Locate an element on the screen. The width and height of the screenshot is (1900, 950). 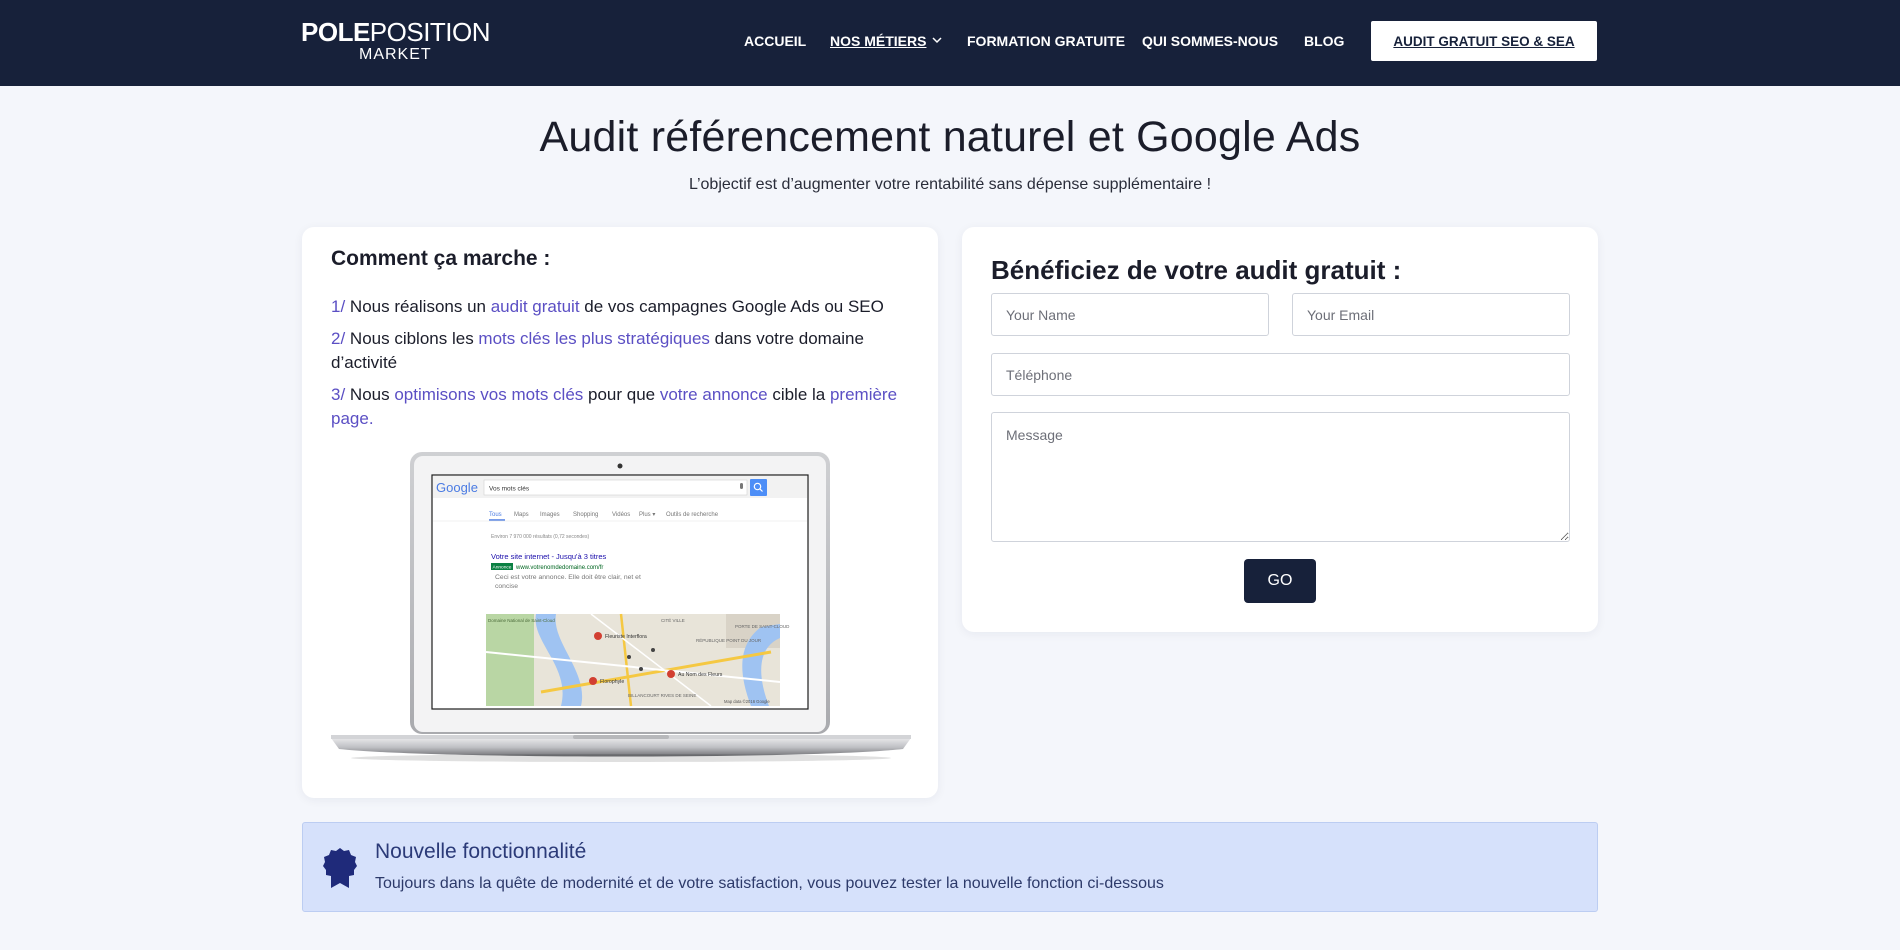
map-label: BILLANCOURT RIVES DE SEINE is located at coordinates (662, 695).